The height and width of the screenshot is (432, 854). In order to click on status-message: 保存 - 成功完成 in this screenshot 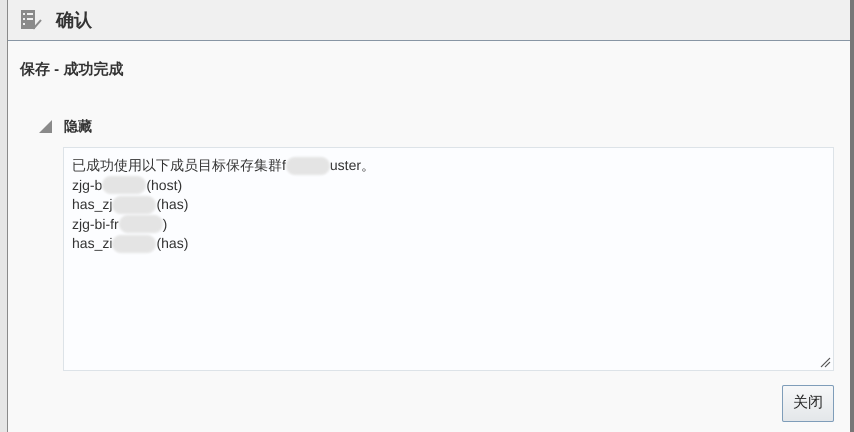, I will do `click(72, 69)`.